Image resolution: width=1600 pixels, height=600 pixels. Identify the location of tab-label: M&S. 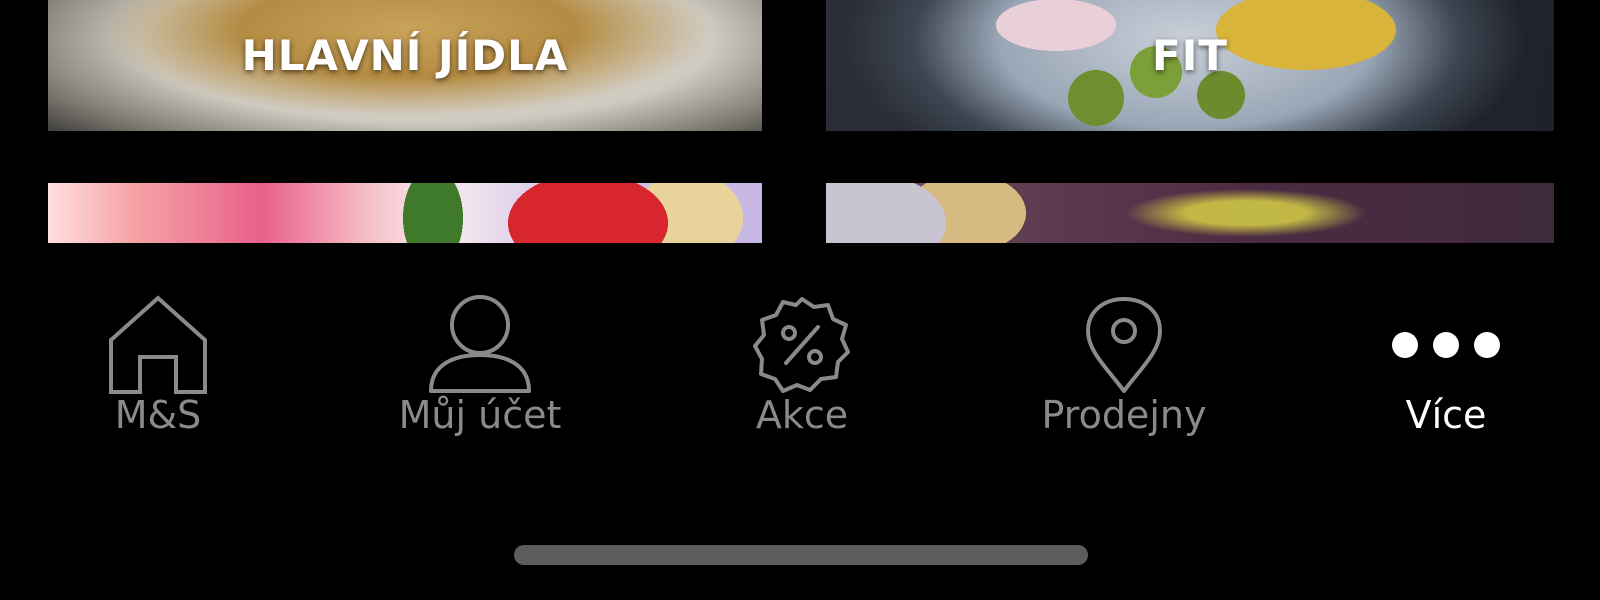
(158, 415).